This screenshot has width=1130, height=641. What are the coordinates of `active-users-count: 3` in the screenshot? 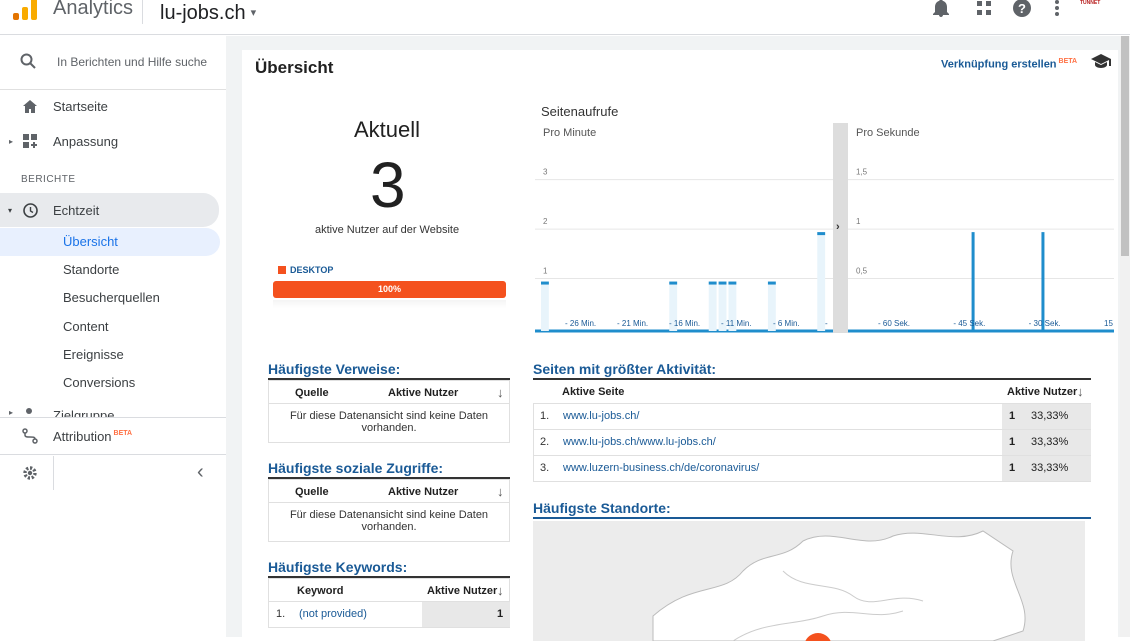 It's located at (388, 185).